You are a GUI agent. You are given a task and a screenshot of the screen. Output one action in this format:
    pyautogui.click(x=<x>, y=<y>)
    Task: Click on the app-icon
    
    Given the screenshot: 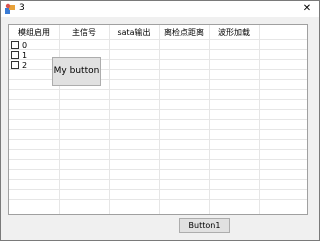 What is the action you would take?
    pyautogui.click(x=10, y=9)
    